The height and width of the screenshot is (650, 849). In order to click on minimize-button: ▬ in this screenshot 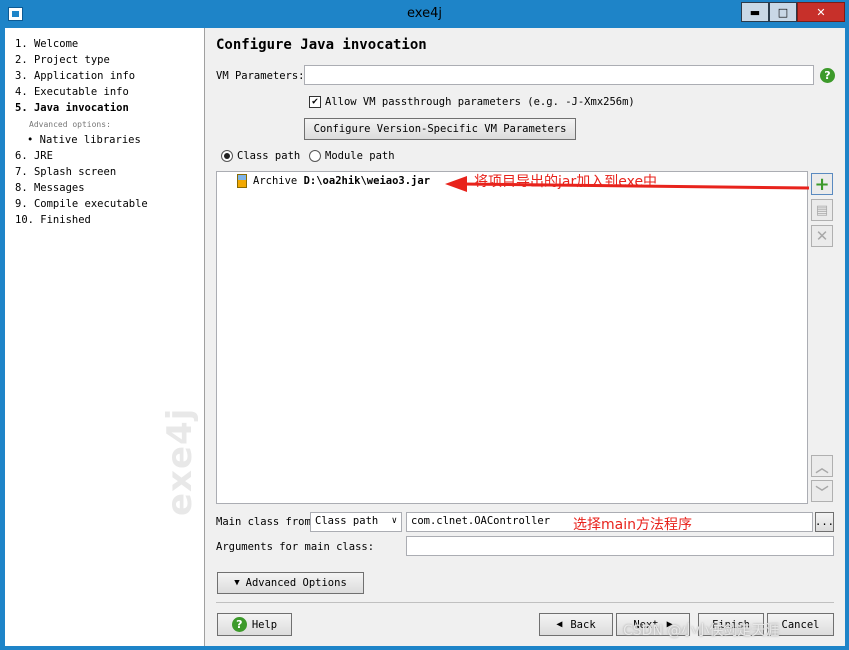, I will do `click(755, 12)`.